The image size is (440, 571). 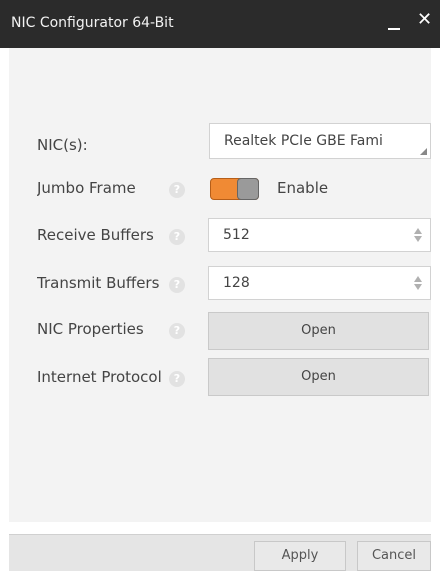 What do you see at coordinates (99, 377) in the screenshot?
I see `internet-protocol-label: Internet Protocol` at bounding box center [99, 377].